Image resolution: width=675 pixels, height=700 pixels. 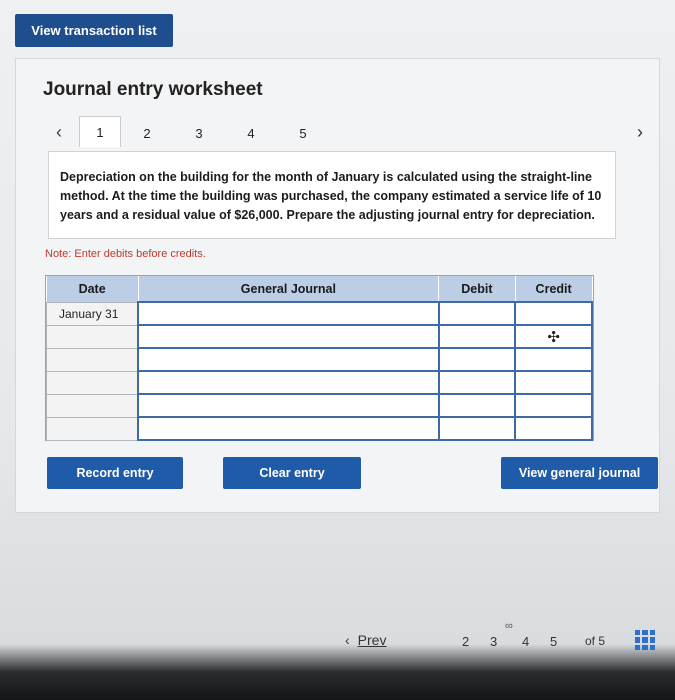 I want to click on tab-3: 3, so click(x=199, y=133).